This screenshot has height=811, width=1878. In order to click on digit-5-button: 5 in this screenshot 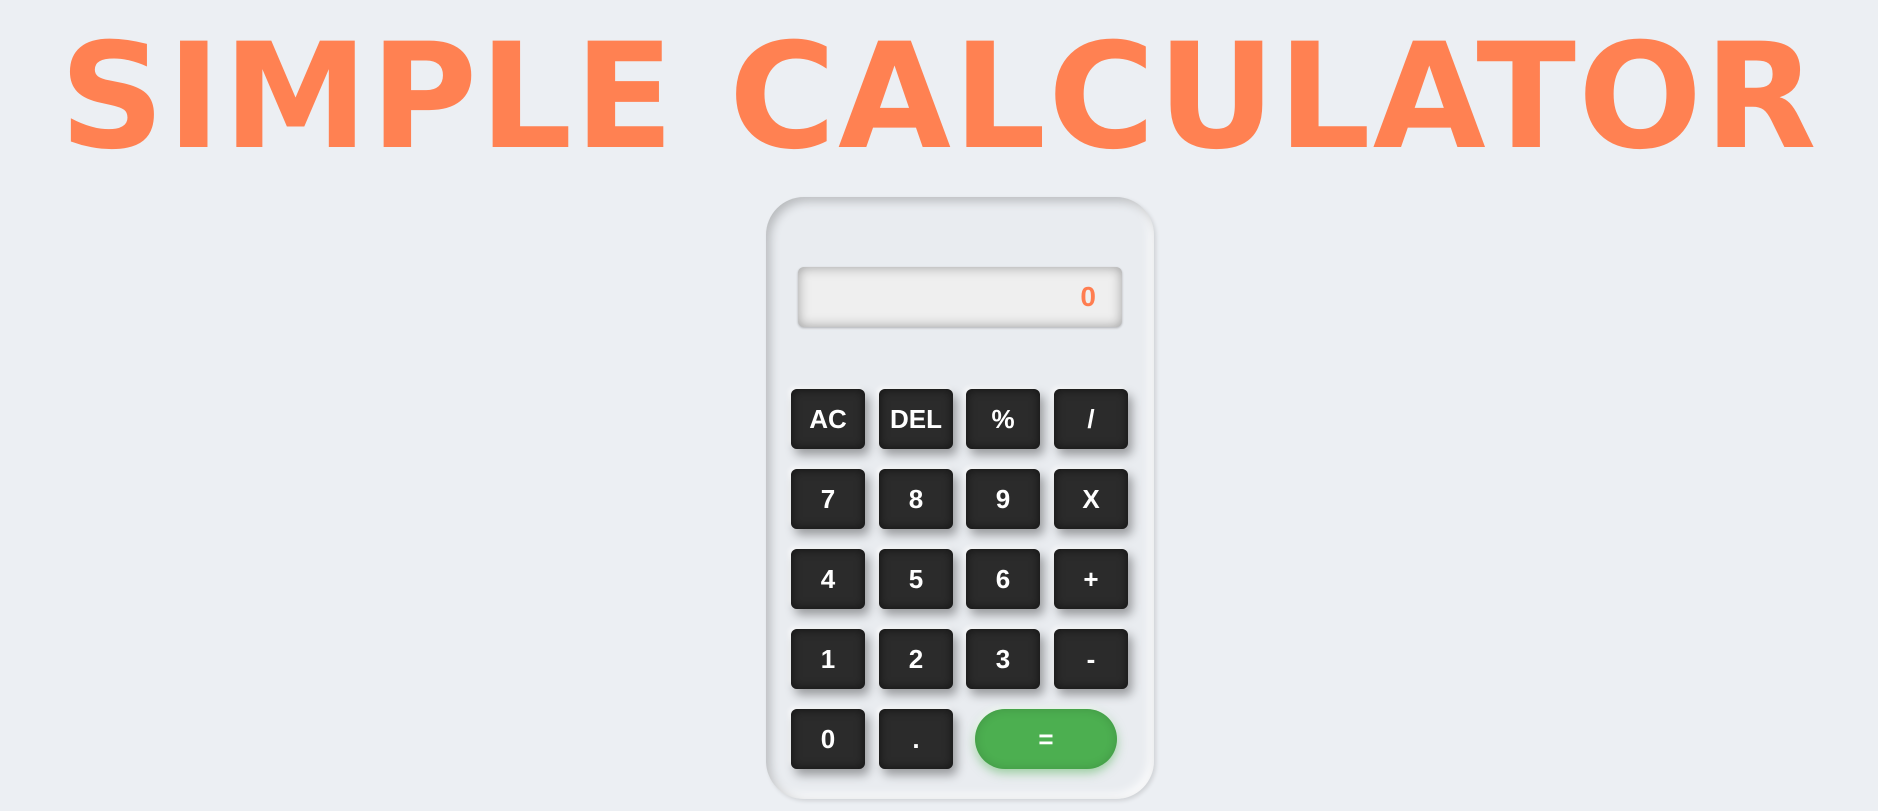, I will do `click(916, 579)`.